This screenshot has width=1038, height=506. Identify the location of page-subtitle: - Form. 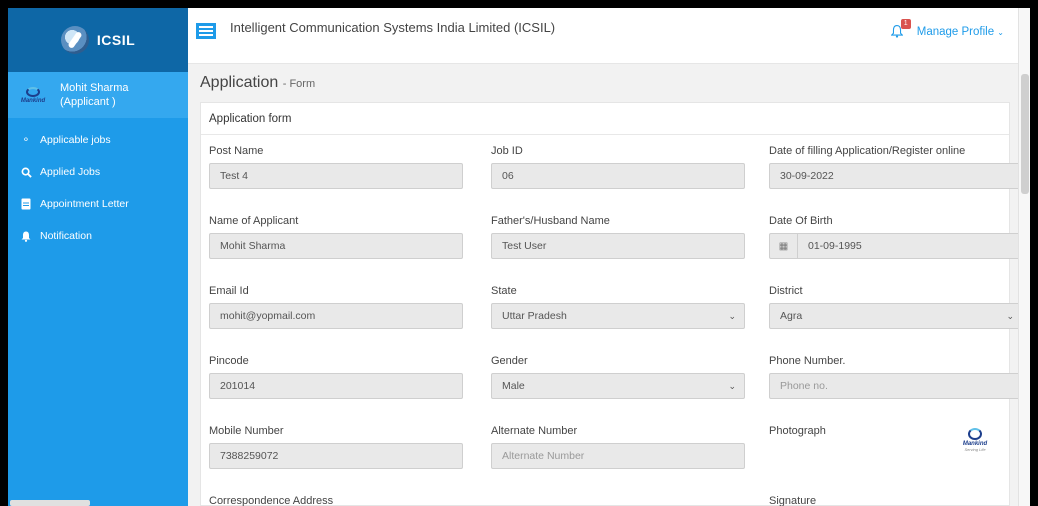
(299, 84).